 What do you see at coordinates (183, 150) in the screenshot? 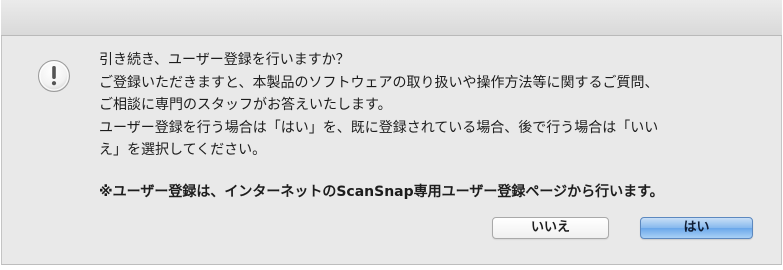
I see `message-line-5: え」を選択してください。` at bounding box center [183, 150].